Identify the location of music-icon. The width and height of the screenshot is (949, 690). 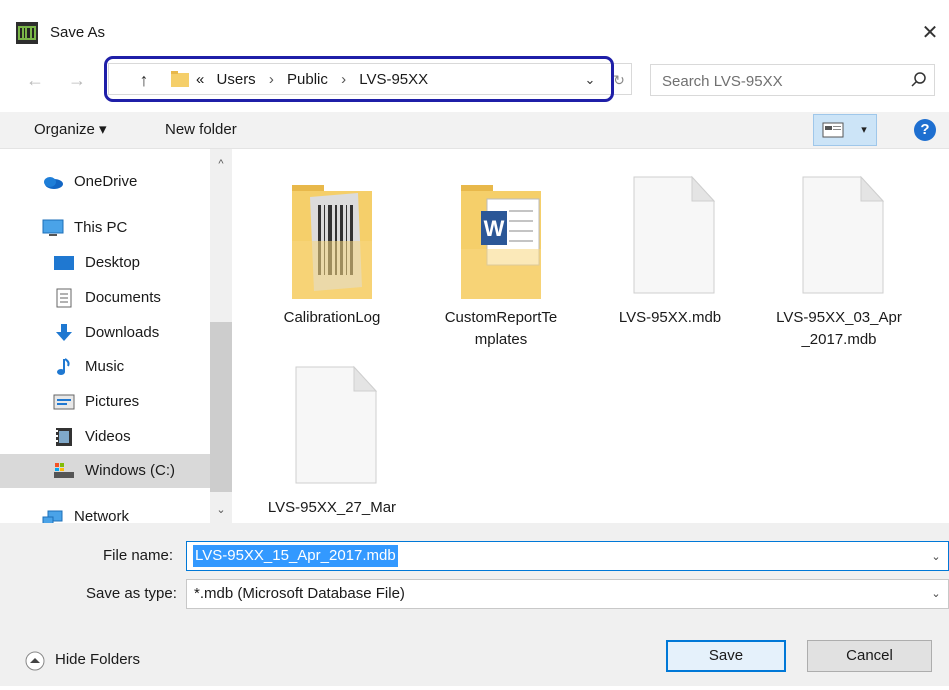
(64, 367).